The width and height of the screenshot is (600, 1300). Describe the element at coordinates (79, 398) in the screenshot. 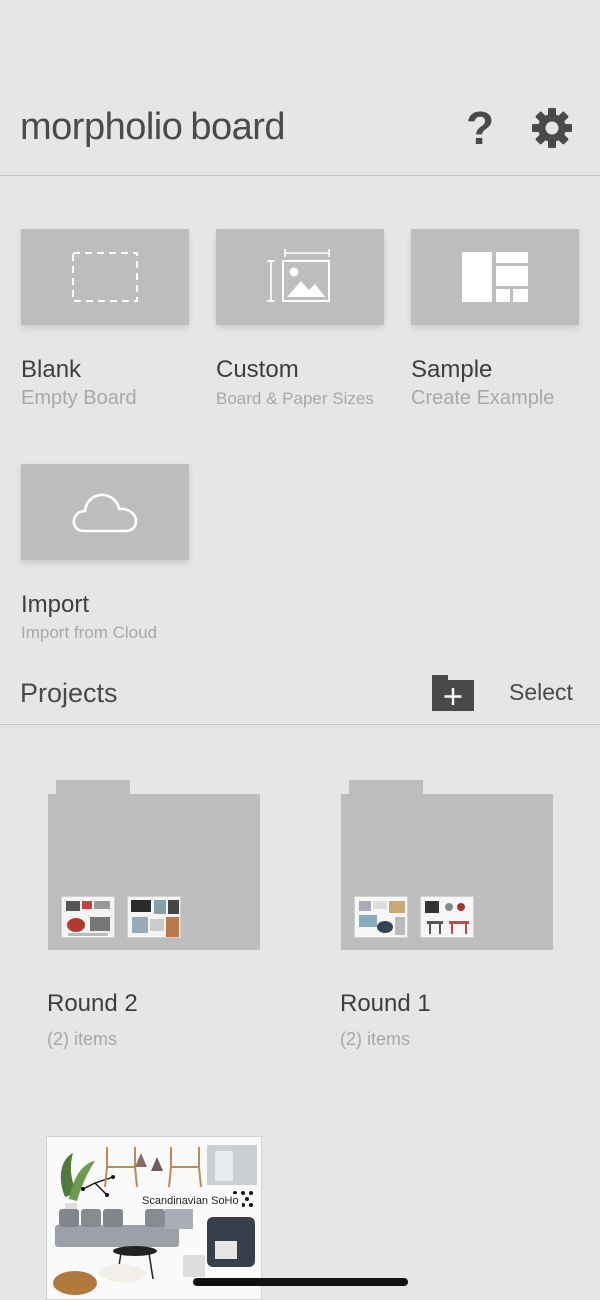

I see `blank-subtitle: Empty Board` at that location.